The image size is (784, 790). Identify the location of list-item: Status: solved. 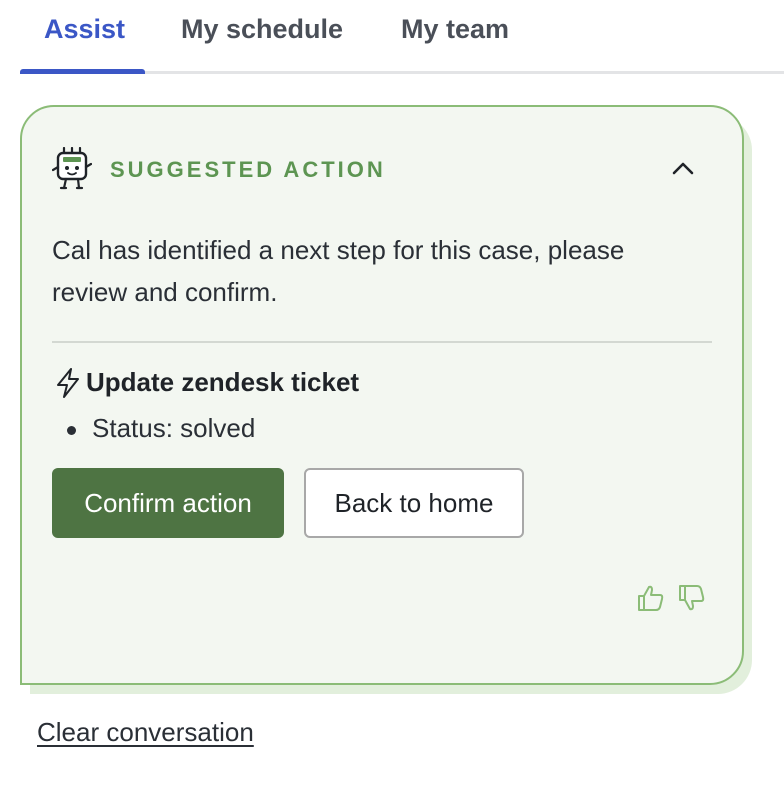
(352, 431).